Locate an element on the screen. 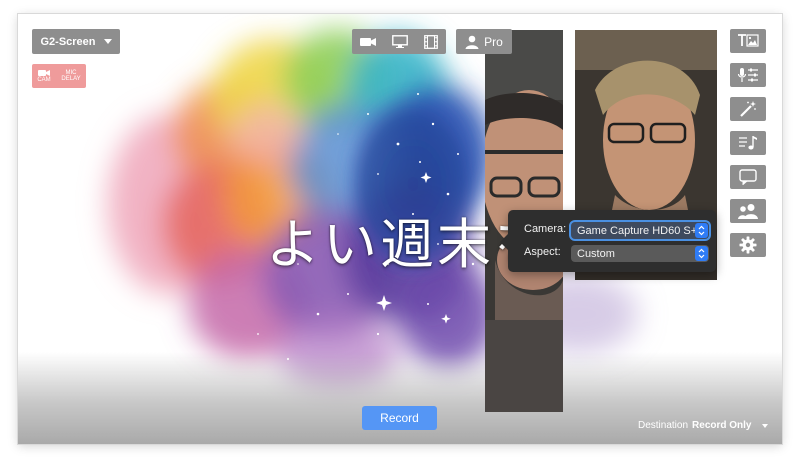 The image size is (800, 466). text-image-icon is located at coordinates (748, 40).